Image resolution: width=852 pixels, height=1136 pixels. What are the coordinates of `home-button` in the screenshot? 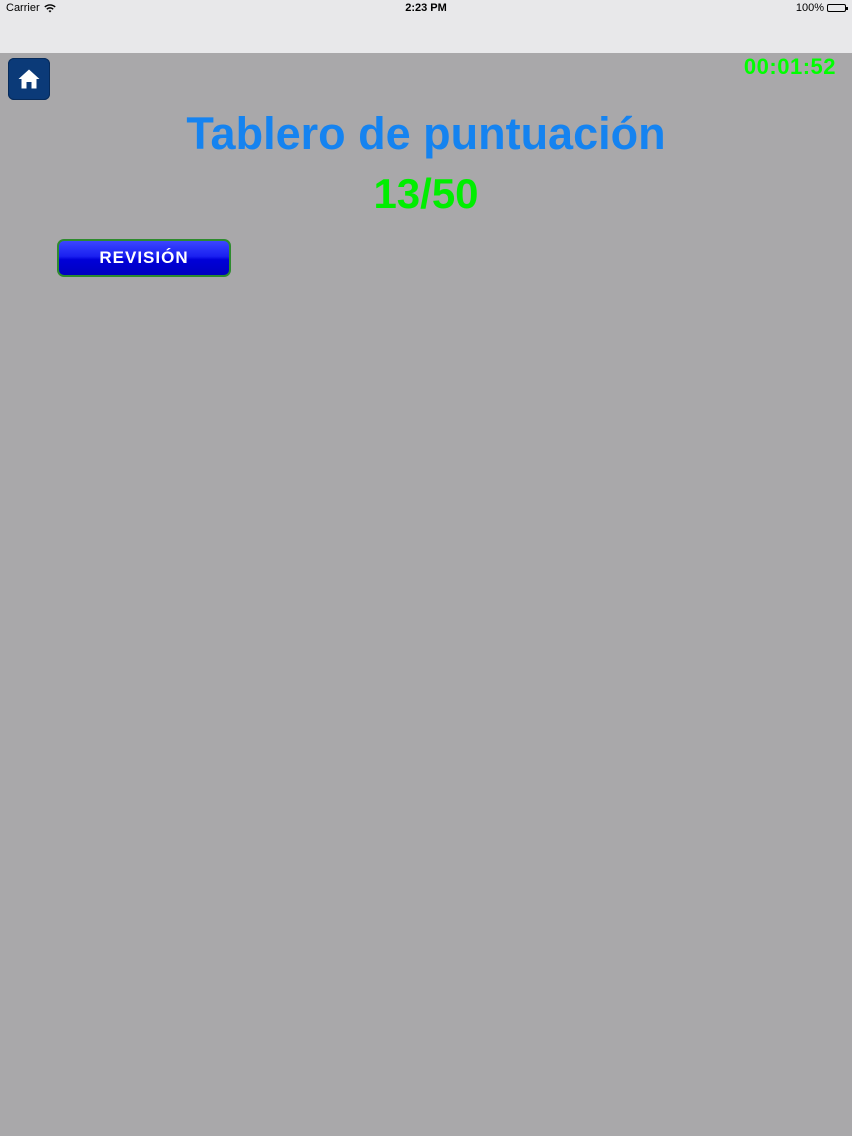 It's located at (29, 79).